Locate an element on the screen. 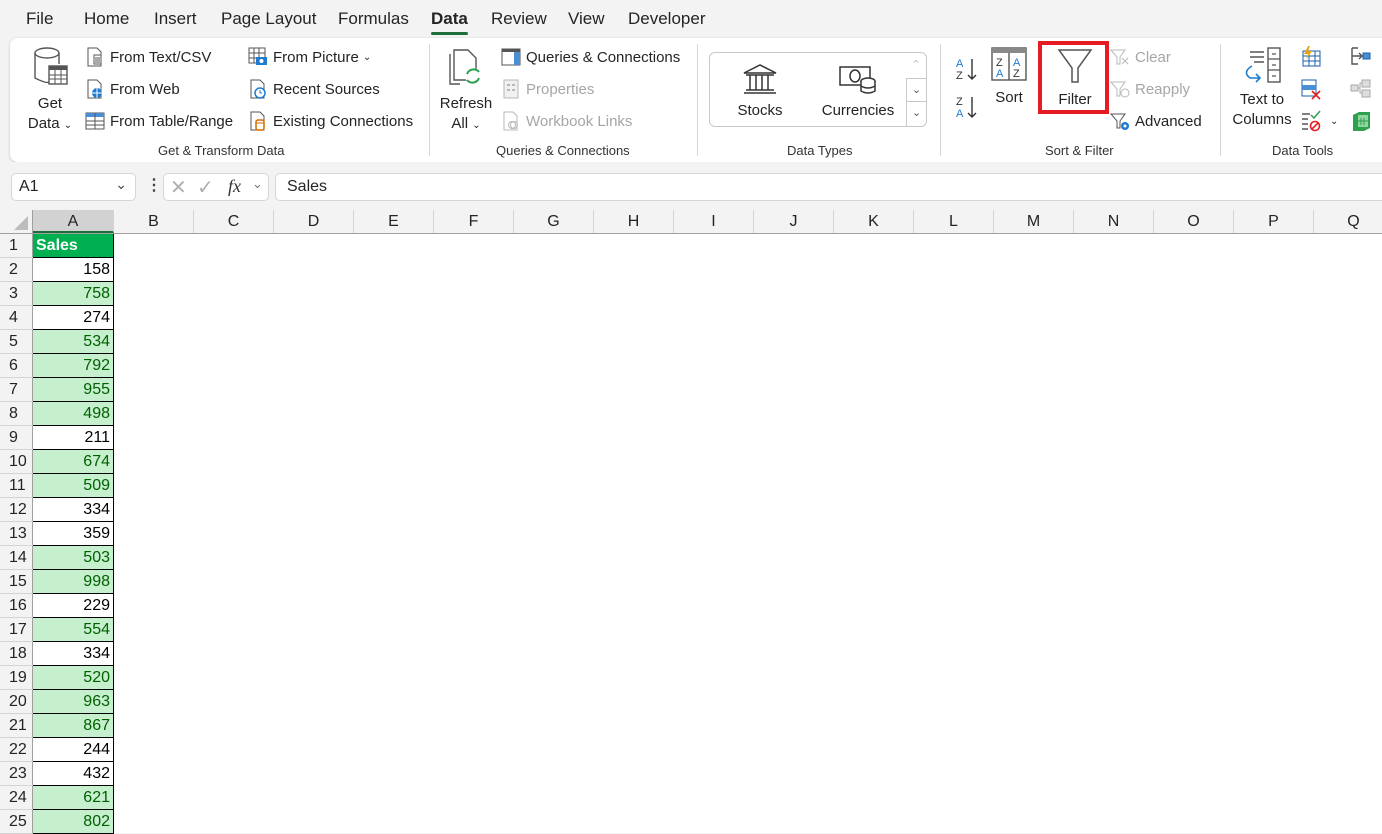  row-header: 5 is located at coordinates (16, 342).